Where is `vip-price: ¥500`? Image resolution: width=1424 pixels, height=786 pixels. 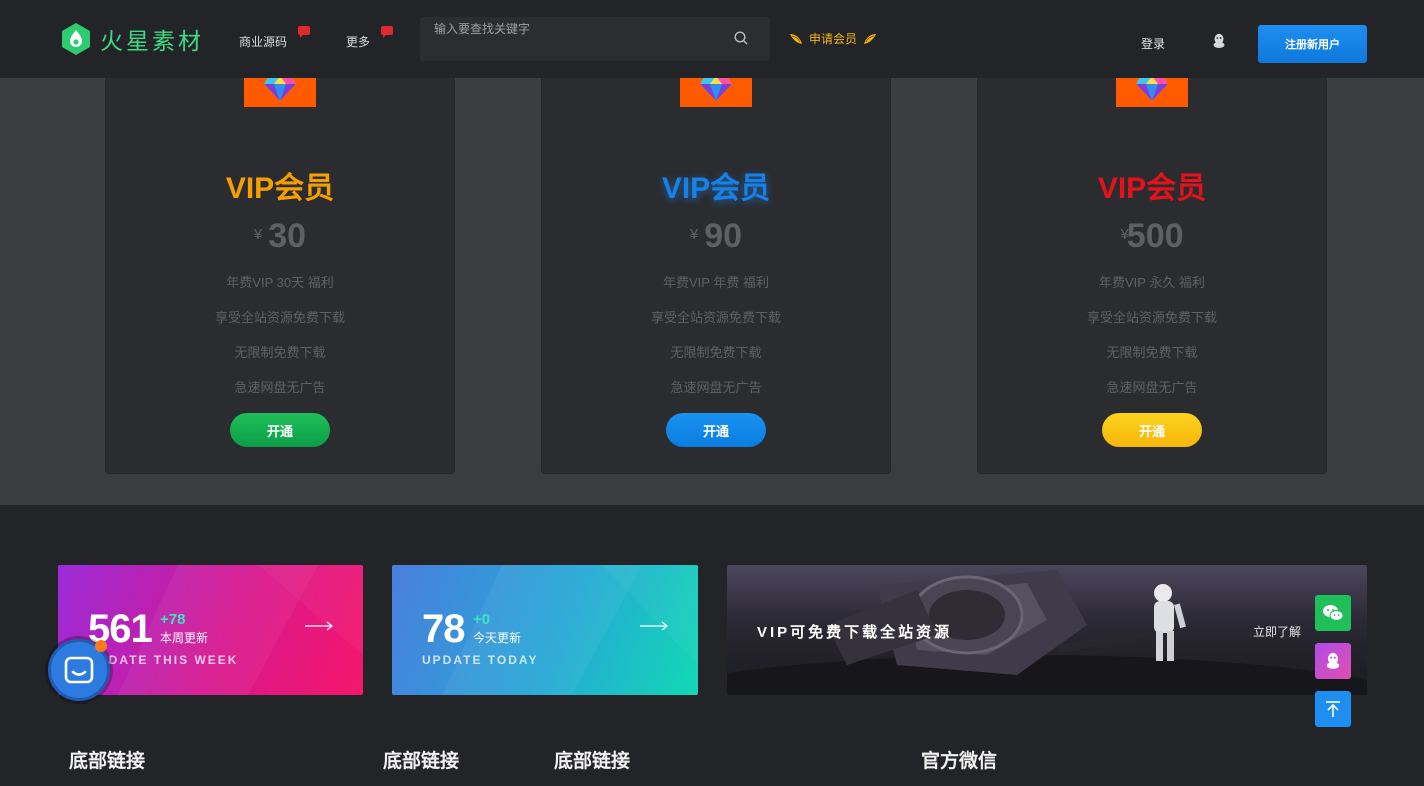 vip-price: ¥500 is located at coordinates (1152, 236).